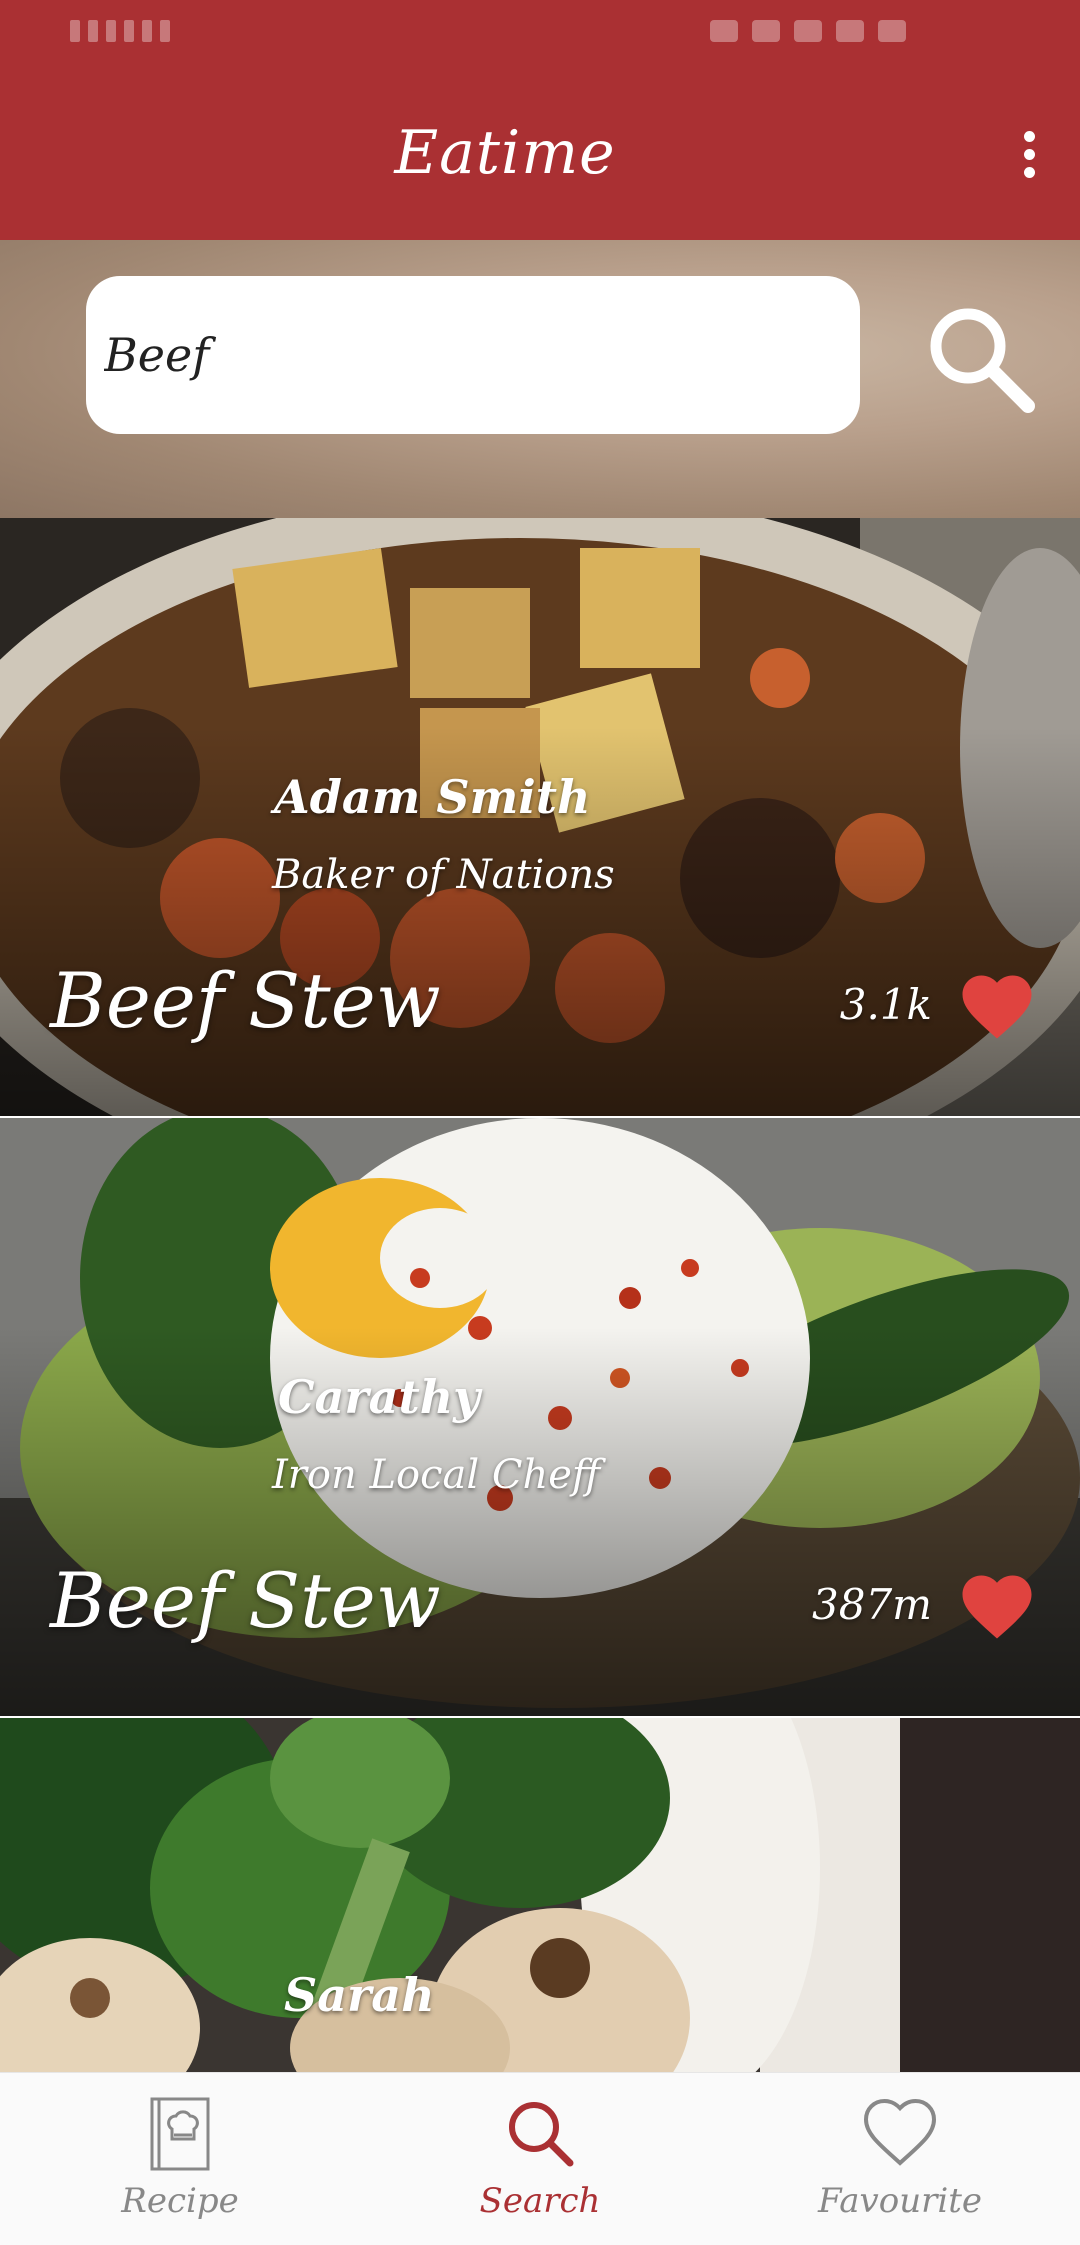 This screenshot has width=1080, height=2245. What do you see at coordinates (443, 875) in the screenshot?
I see `author-title: Baker of Nations` at bounding box center [443, 875].